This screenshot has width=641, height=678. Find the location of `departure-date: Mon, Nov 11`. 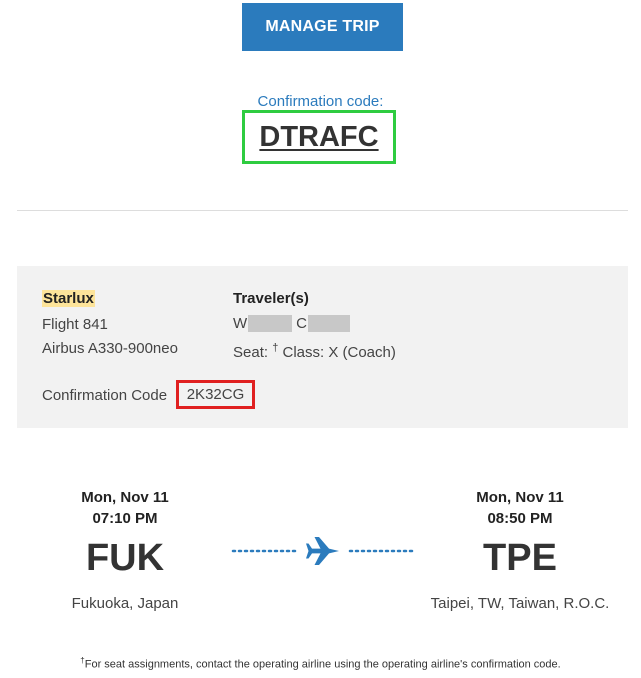

departure-date: Mon, Nov 11 is located at coordinates (125, 497).